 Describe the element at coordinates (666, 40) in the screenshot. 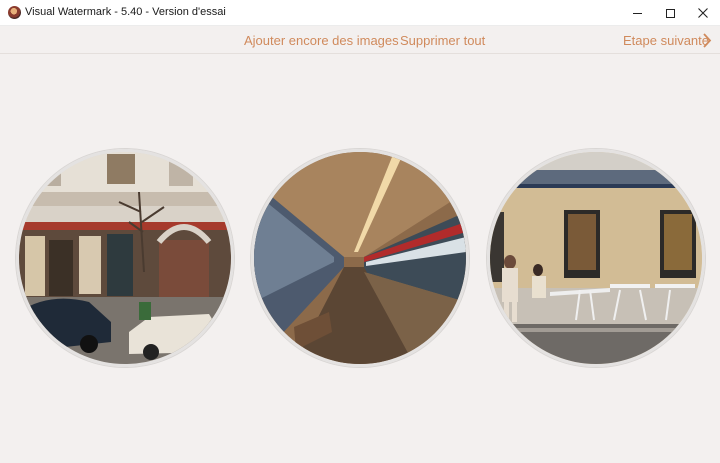

I see `next-step-button: Etape suivante` at that location.